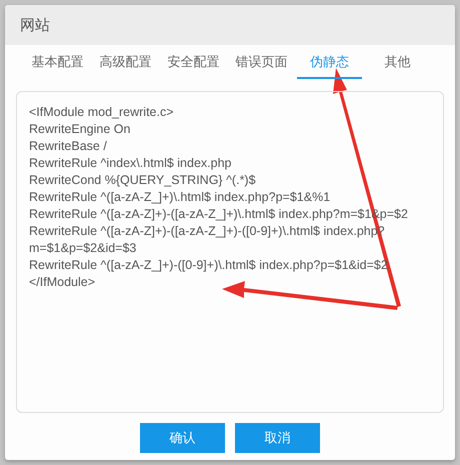 This screenshot has width=460, height=465. What do you see at coordinates (277, 438) in the screenshot?
I see `dialog-button: 取消` at bounding box center [277, 438].